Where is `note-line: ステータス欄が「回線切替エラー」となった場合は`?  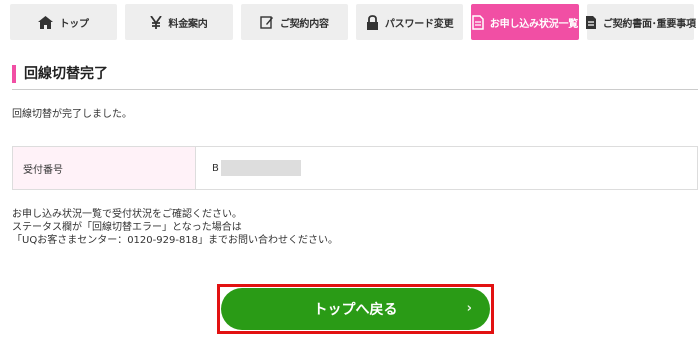
note-line: ステータス欄が「回線切替エラー」となった場合は is located at coordinates (127, 227).